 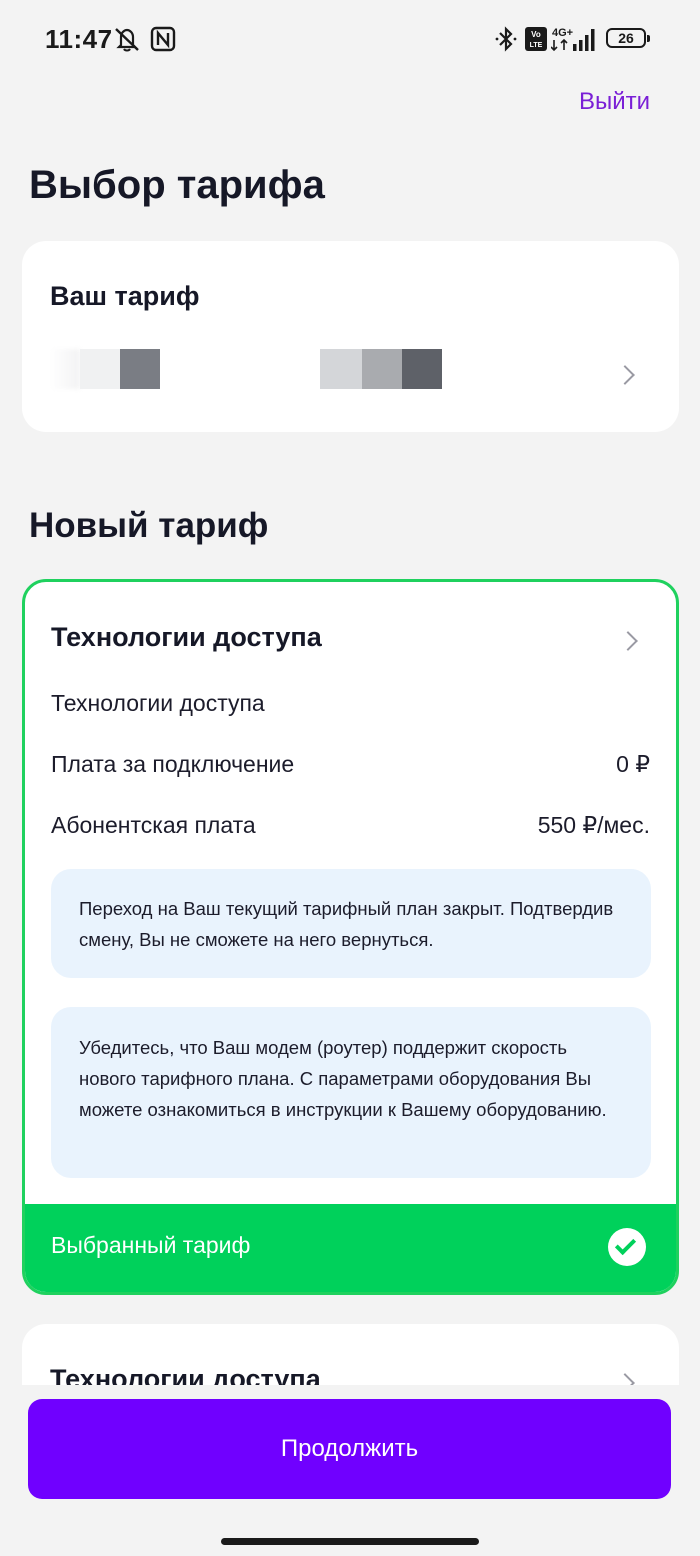 What do you see at coordinates (125, 296) in the screenshot?
I see `current-tariff-title: Ваш тариф` at bounding box center [125, 296].